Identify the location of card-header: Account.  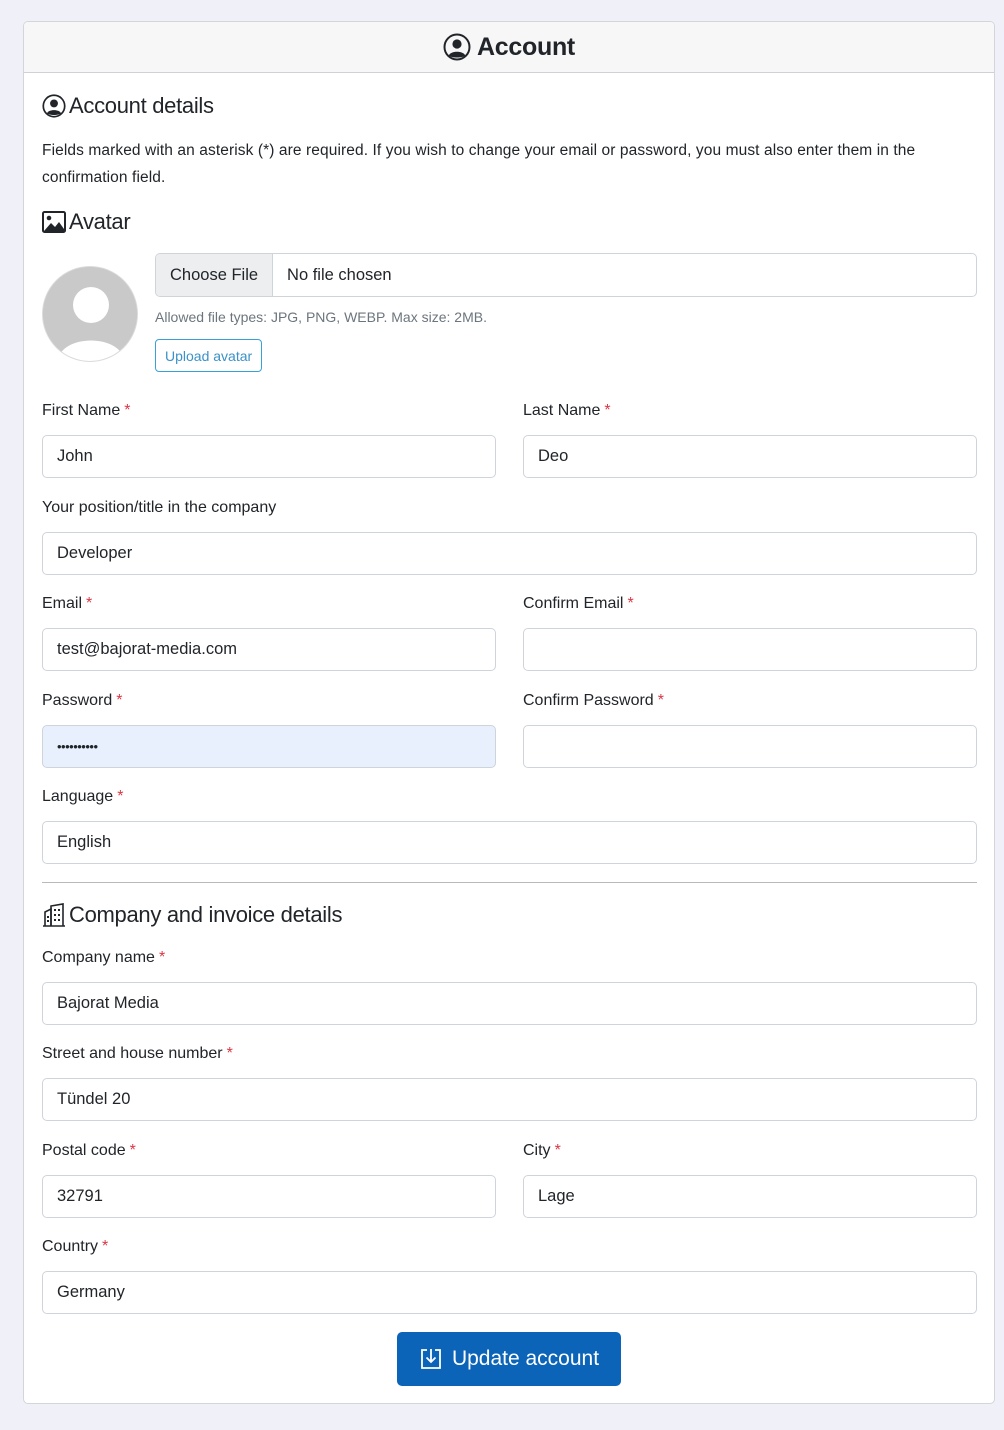
(509, 47).